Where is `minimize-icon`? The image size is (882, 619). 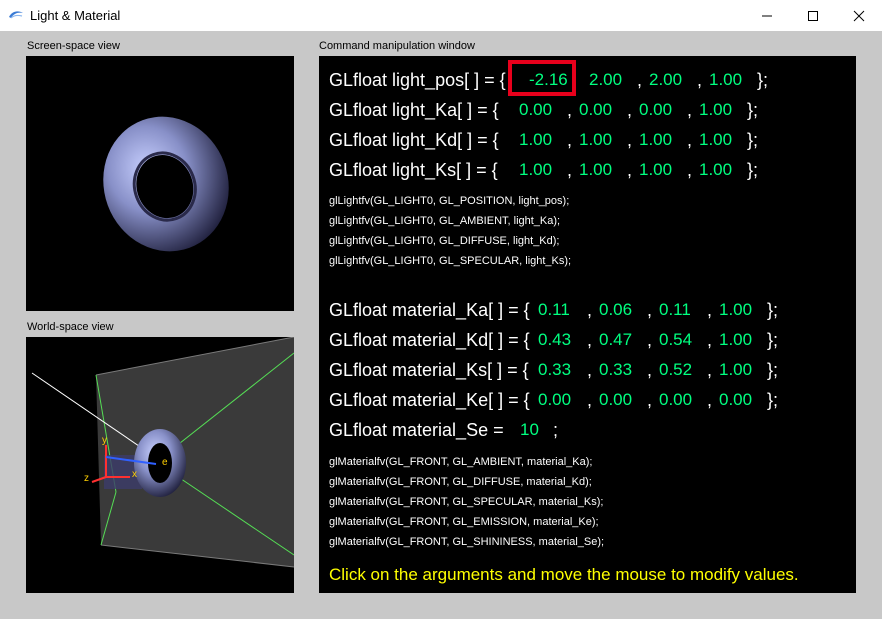 minimize-icon is located at coordinates (767, 15).